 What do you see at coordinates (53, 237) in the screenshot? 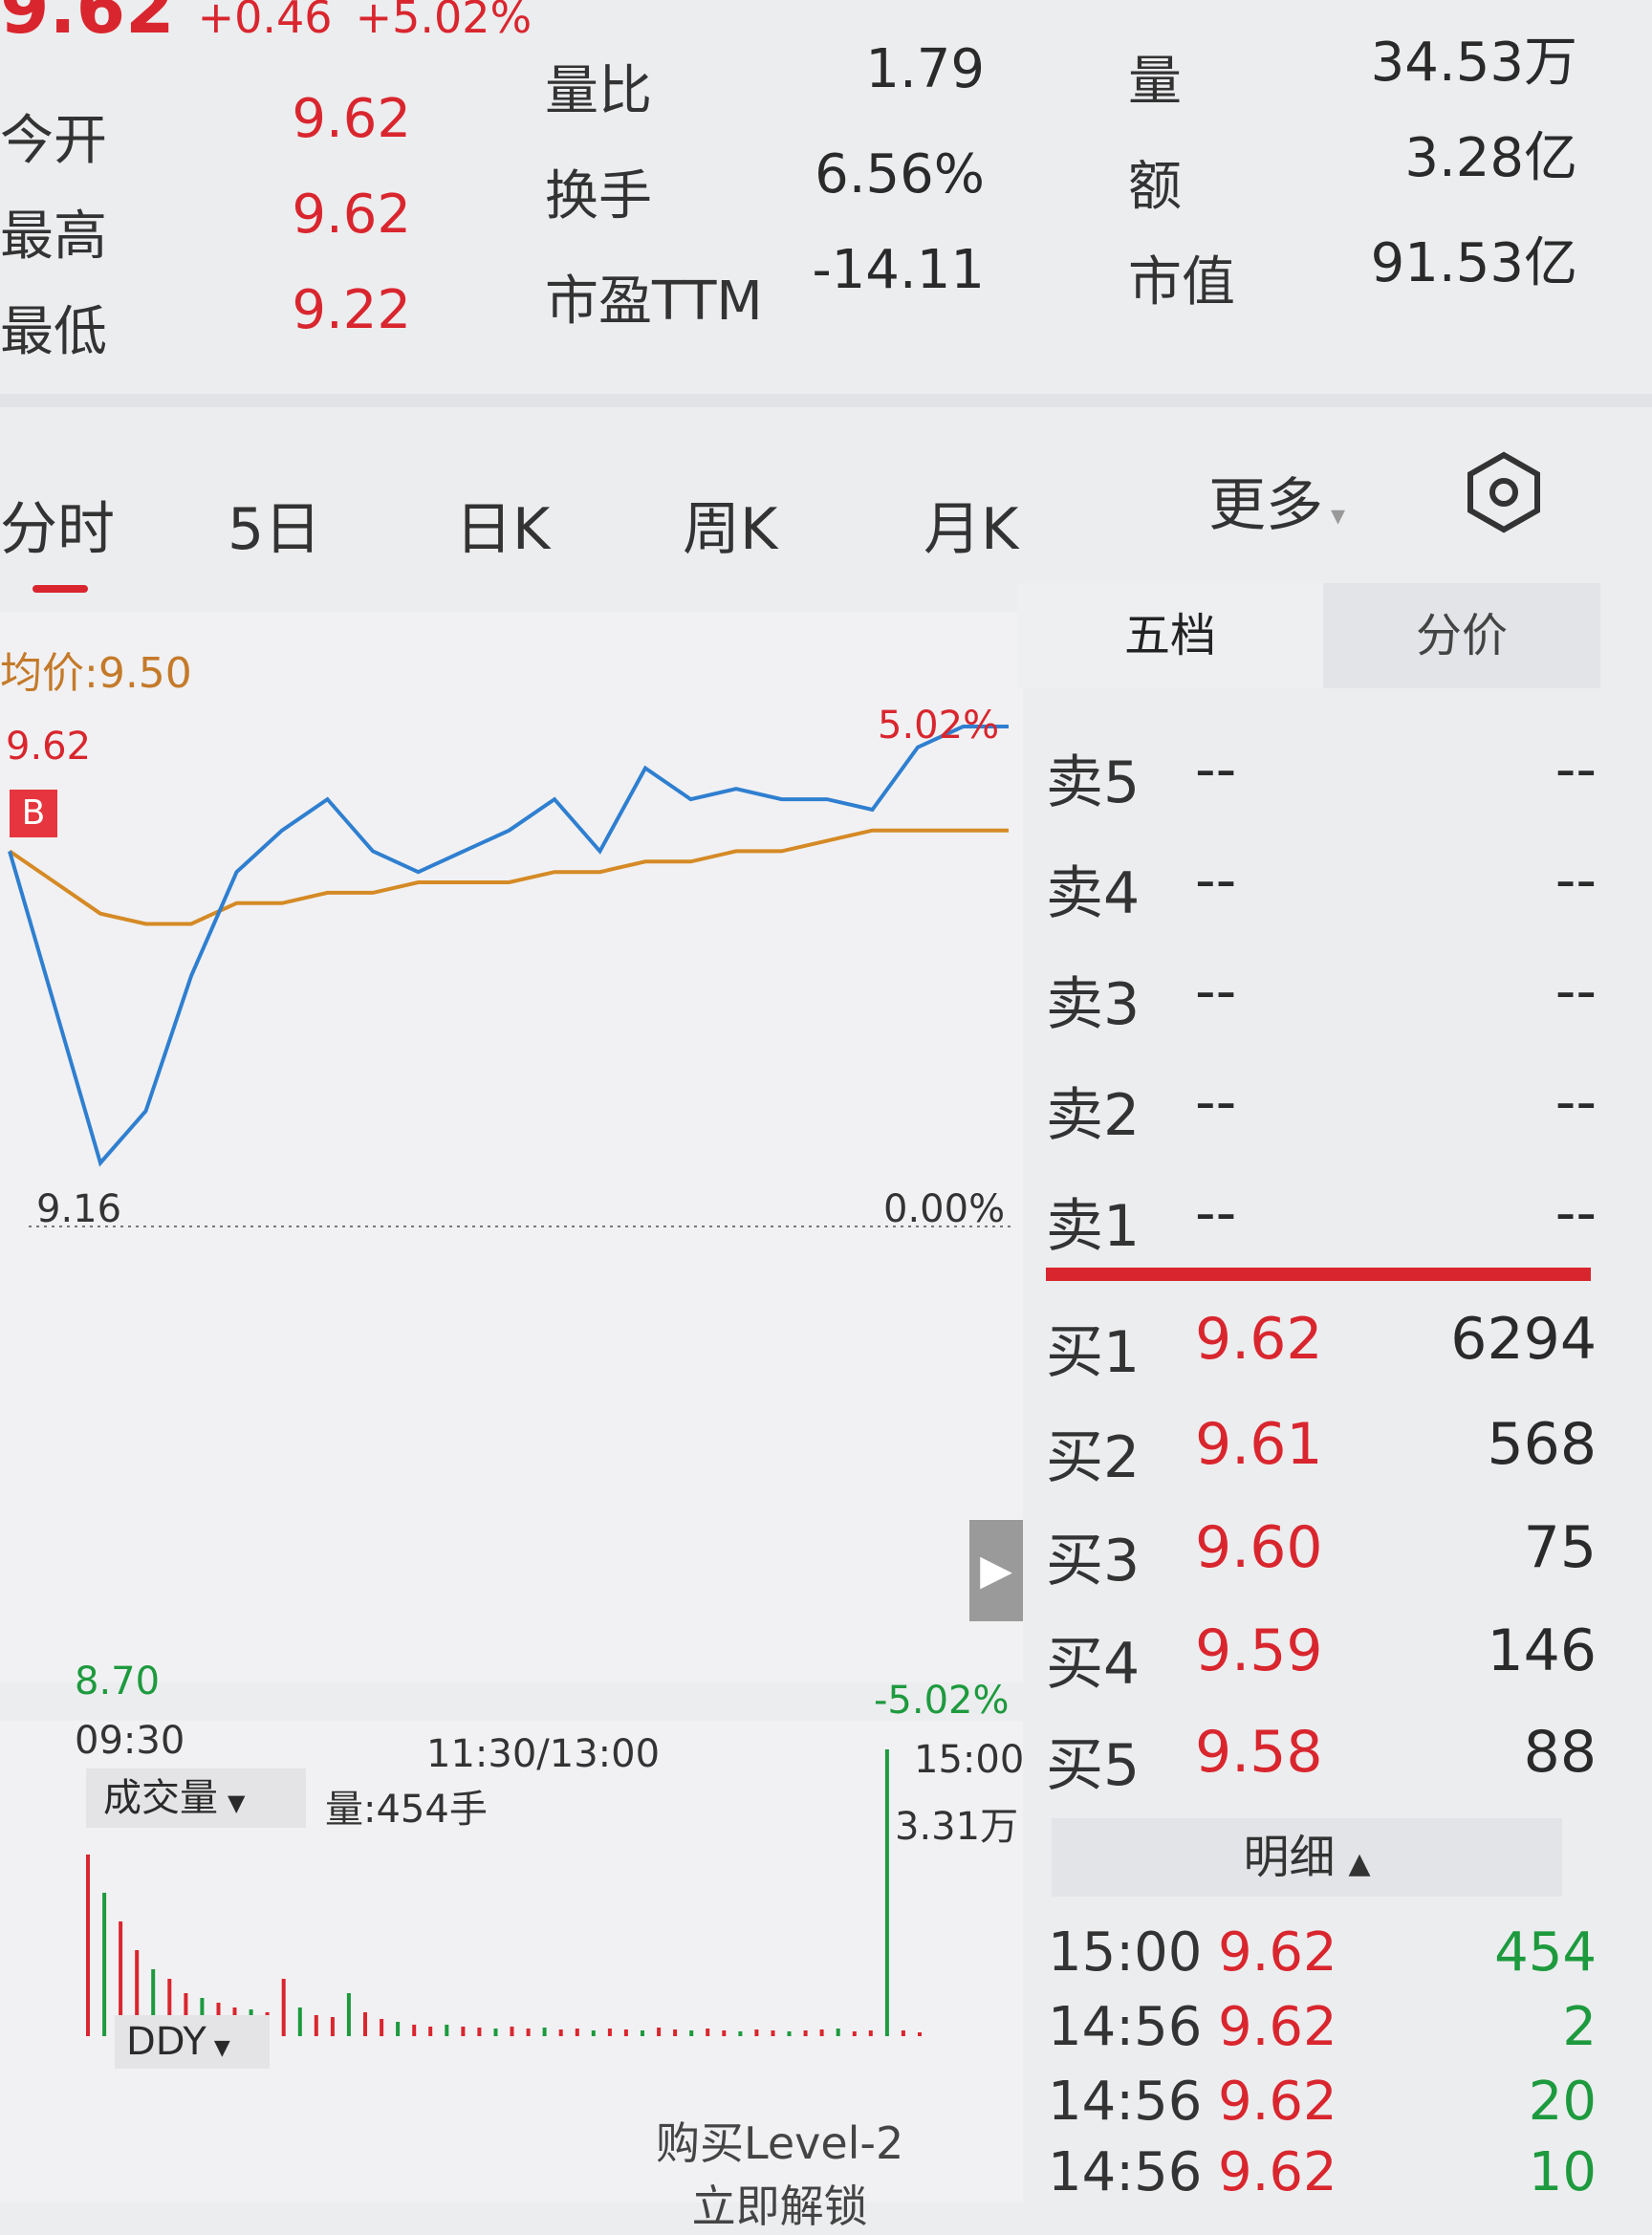
I see `stat-label: 最高` at bounding box center [53, 237].